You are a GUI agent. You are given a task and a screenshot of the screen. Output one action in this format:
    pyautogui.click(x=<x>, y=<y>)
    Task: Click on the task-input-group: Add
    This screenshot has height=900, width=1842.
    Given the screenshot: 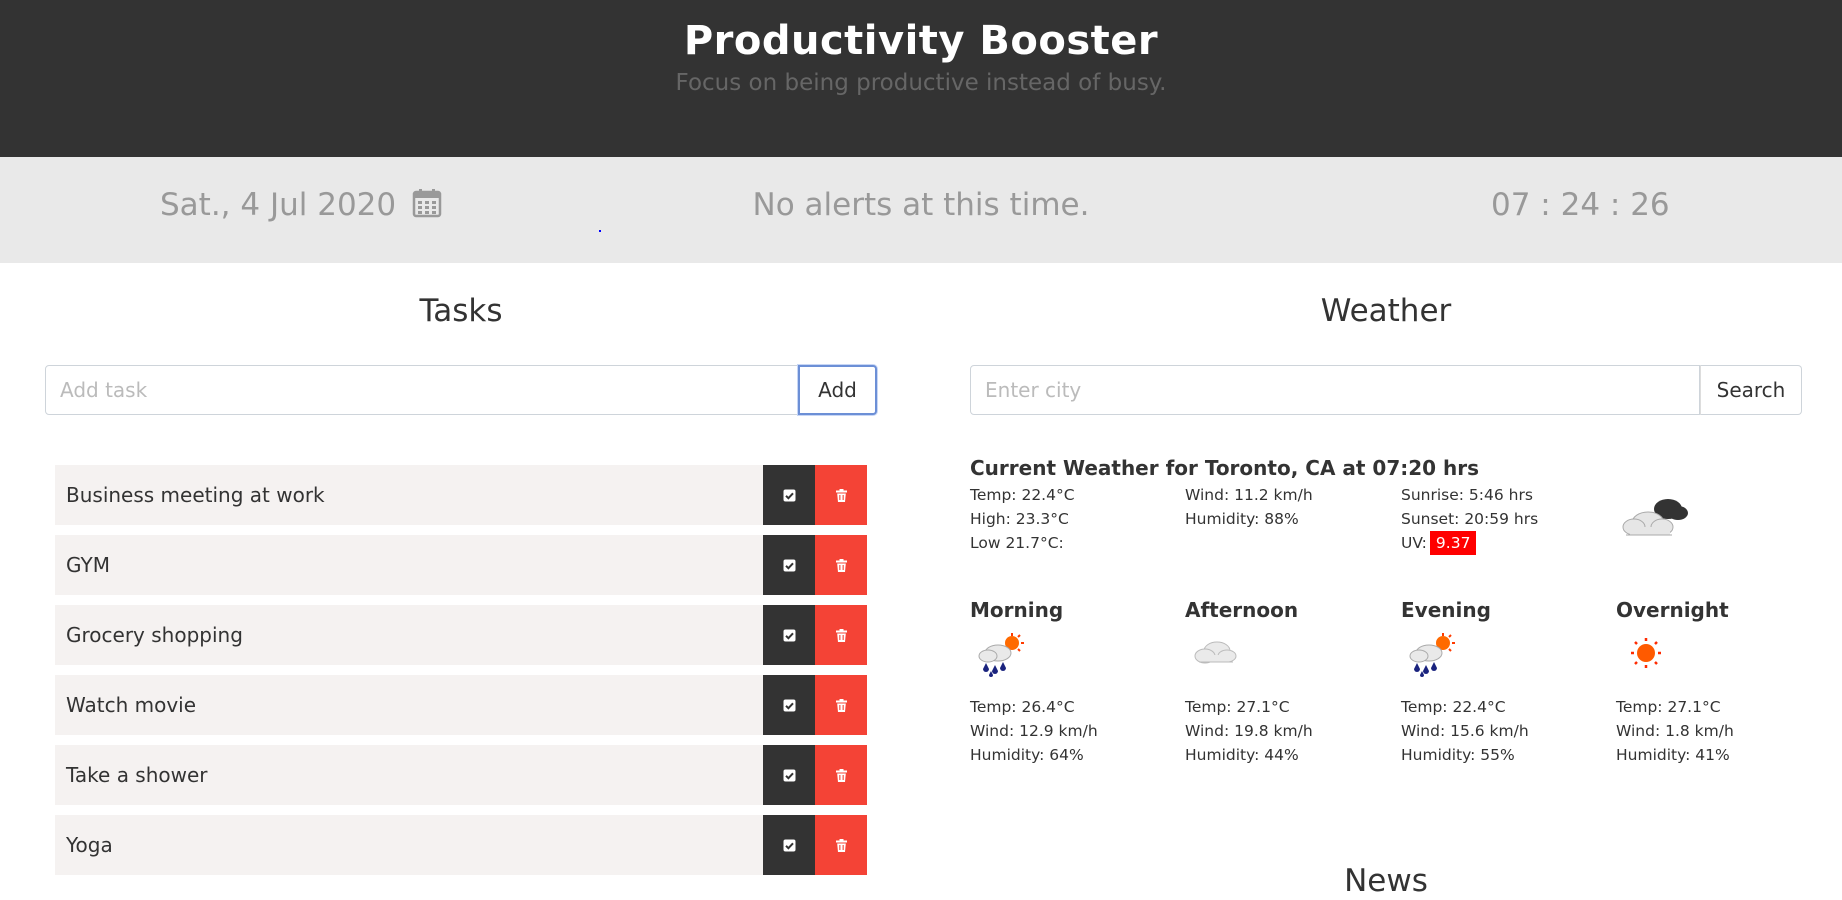 What is the action you would take?
    pyautogui.click(x=461, y=390)
    